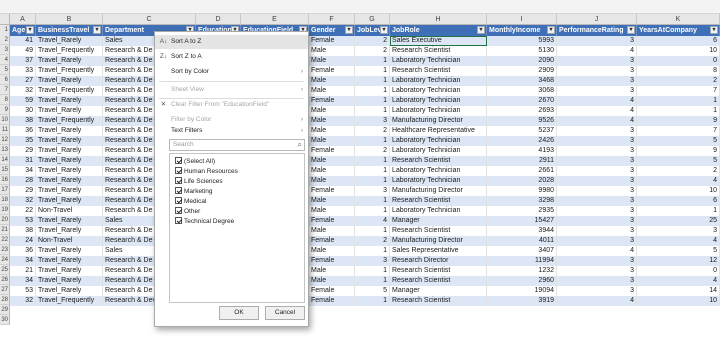  I want to click on row-header: 11, so click(5, 130).